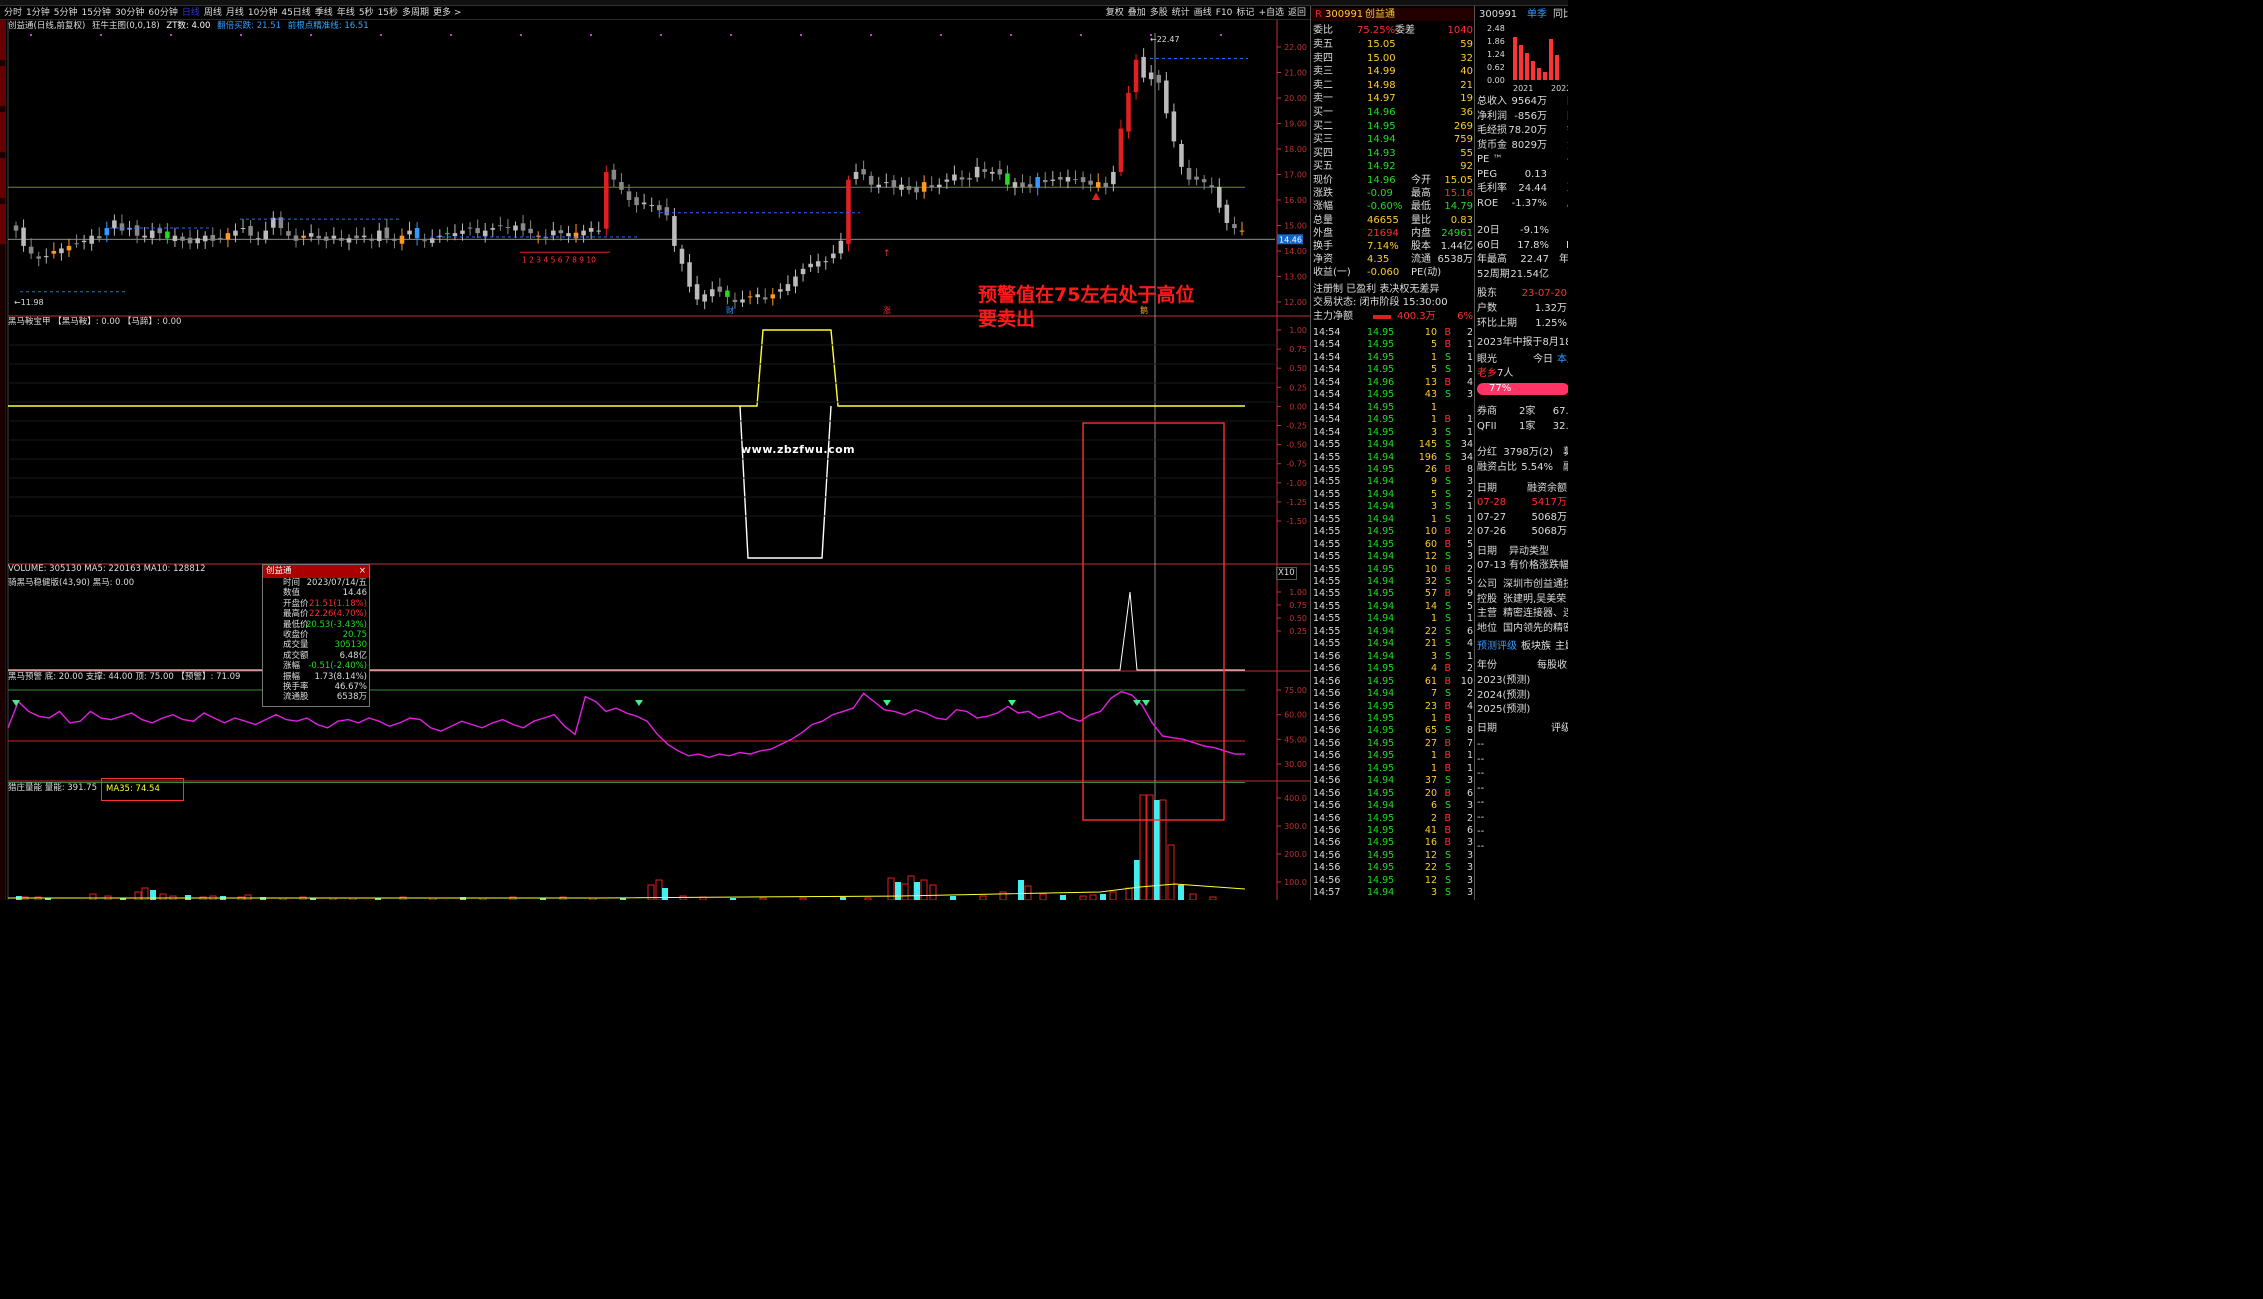  I want to click on cell: 买四, so click(1323, 153).